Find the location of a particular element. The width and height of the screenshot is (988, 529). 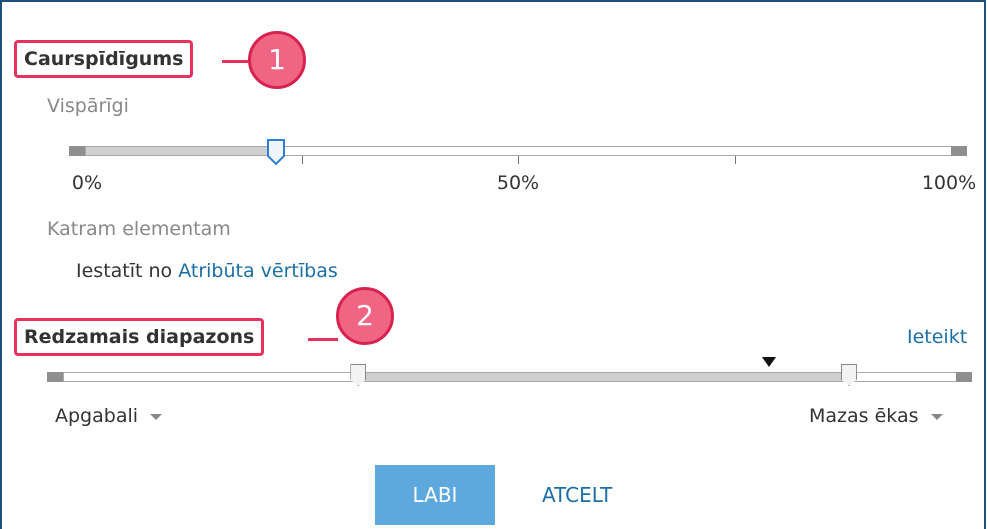

ok-button: LABI is located at coordinates (435, 495).